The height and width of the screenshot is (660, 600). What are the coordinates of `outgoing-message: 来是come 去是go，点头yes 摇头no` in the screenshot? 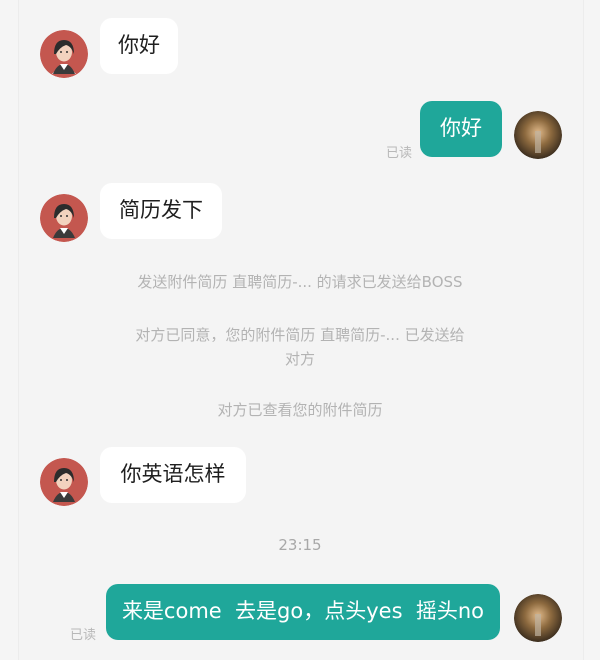 It's located at (303, 612).